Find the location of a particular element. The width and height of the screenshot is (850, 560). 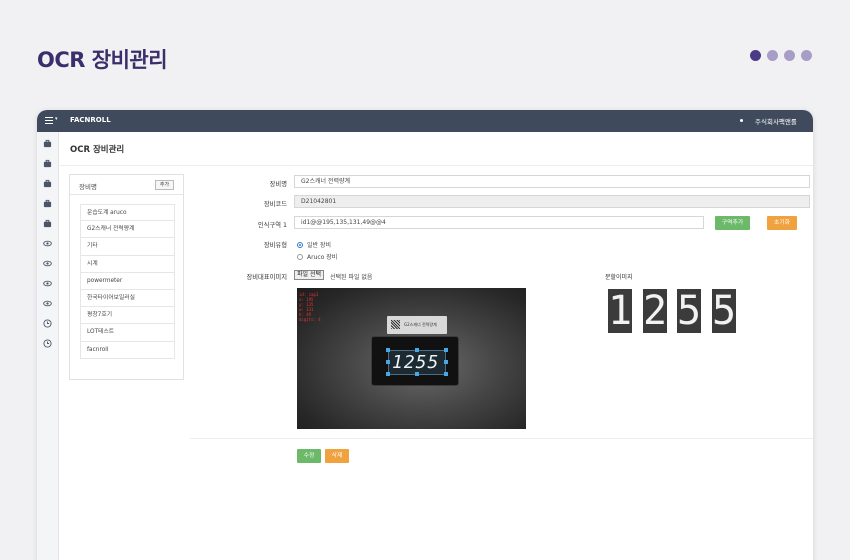

add-device-button: 추가 is located at coordinates (164, 185).